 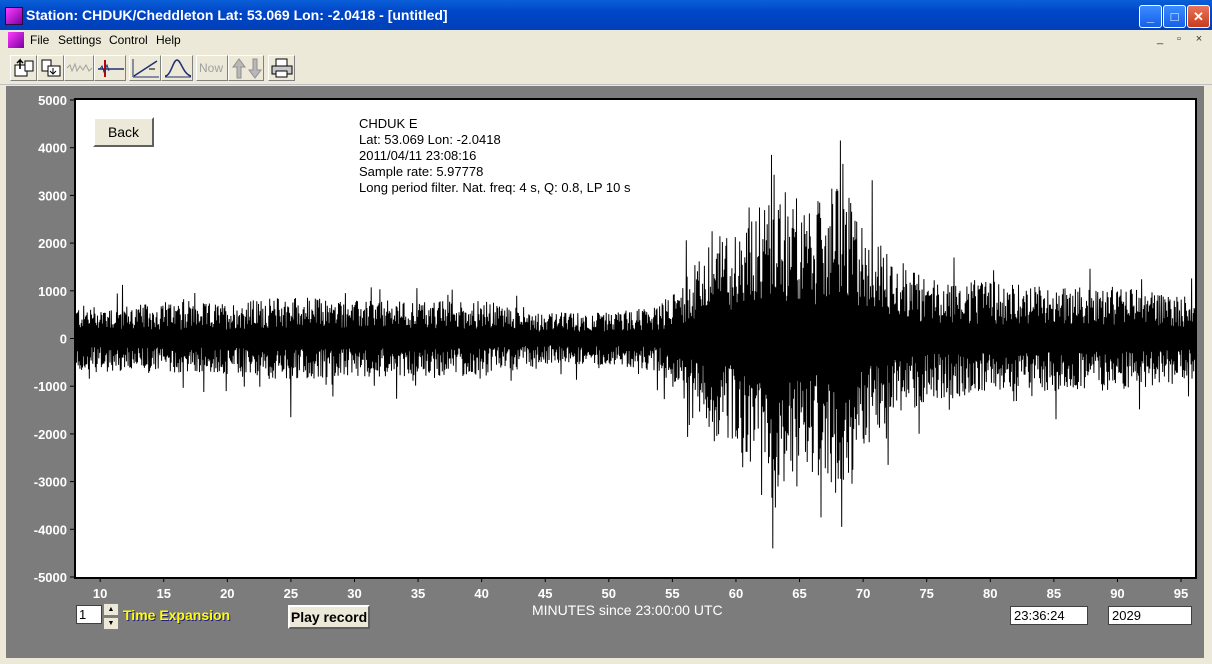 What do you see at coordinates (736, 593) in the screenshot?
I see `x-tick-label: 60` at bounding box center [736, 593].